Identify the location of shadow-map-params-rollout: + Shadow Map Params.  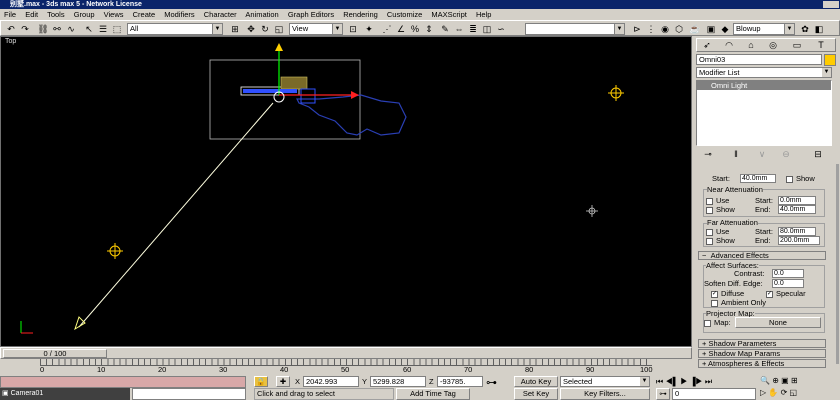
(762, 353).